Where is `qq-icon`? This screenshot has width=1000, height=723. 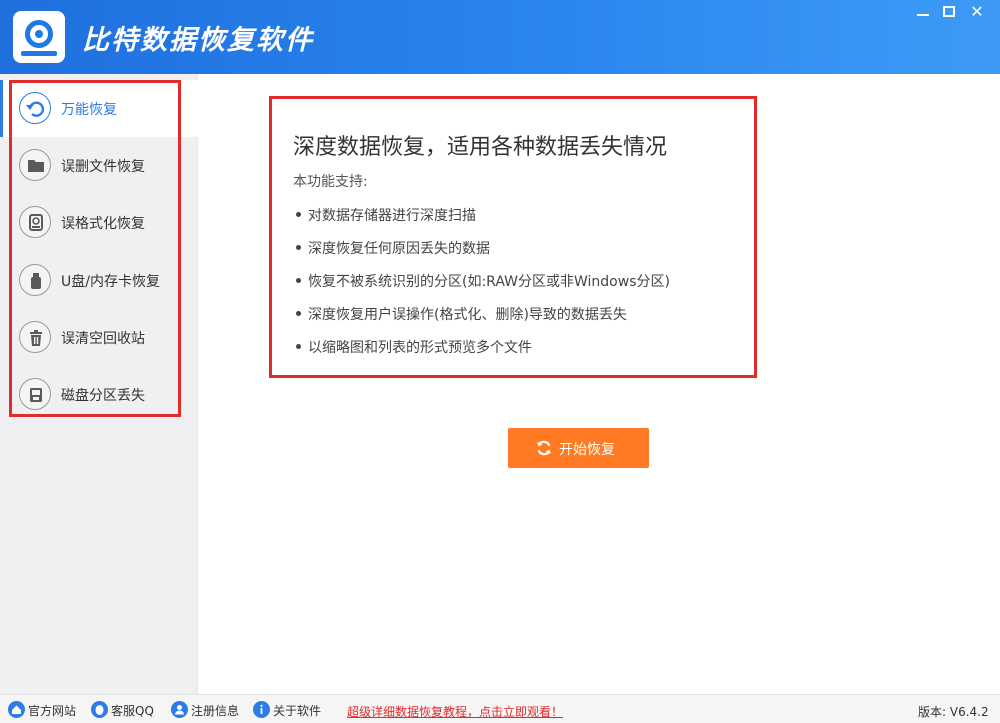 qq-icon is located at coordinates (99, 709).